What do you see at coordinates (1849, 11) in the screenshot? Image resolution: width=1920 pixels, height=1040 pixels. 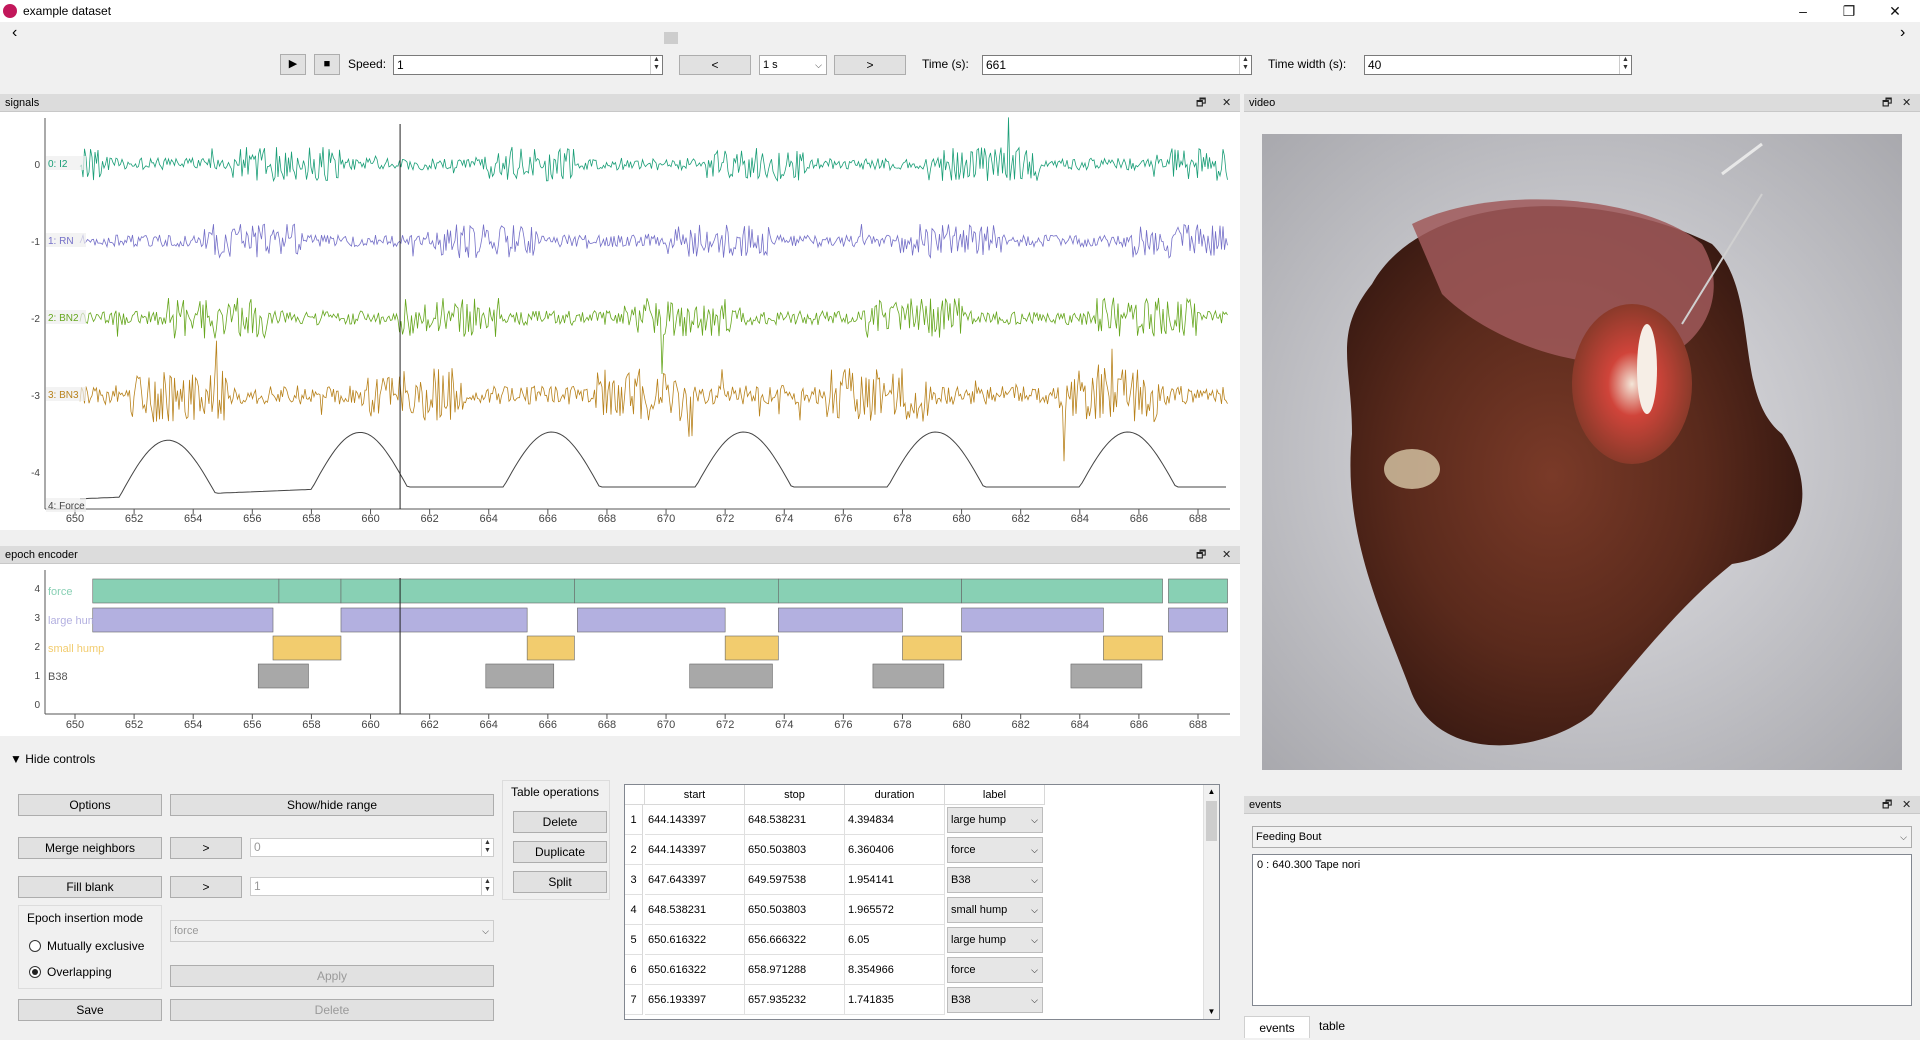 I see `maximize-button: ❐` at bounding box center [1849, 11].